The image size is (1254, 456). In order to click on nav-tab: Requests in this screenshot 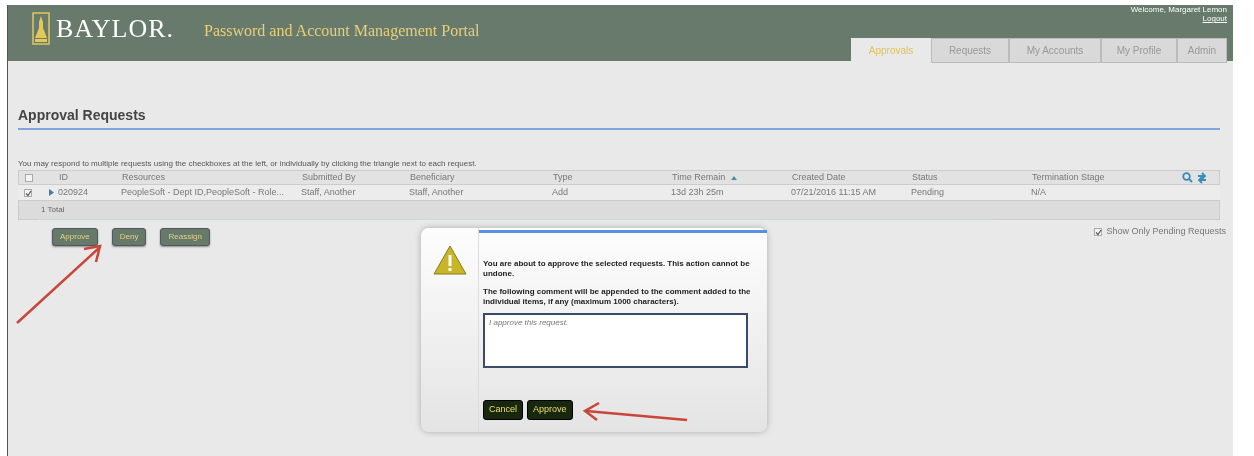, I will do `click(970, 50)`.